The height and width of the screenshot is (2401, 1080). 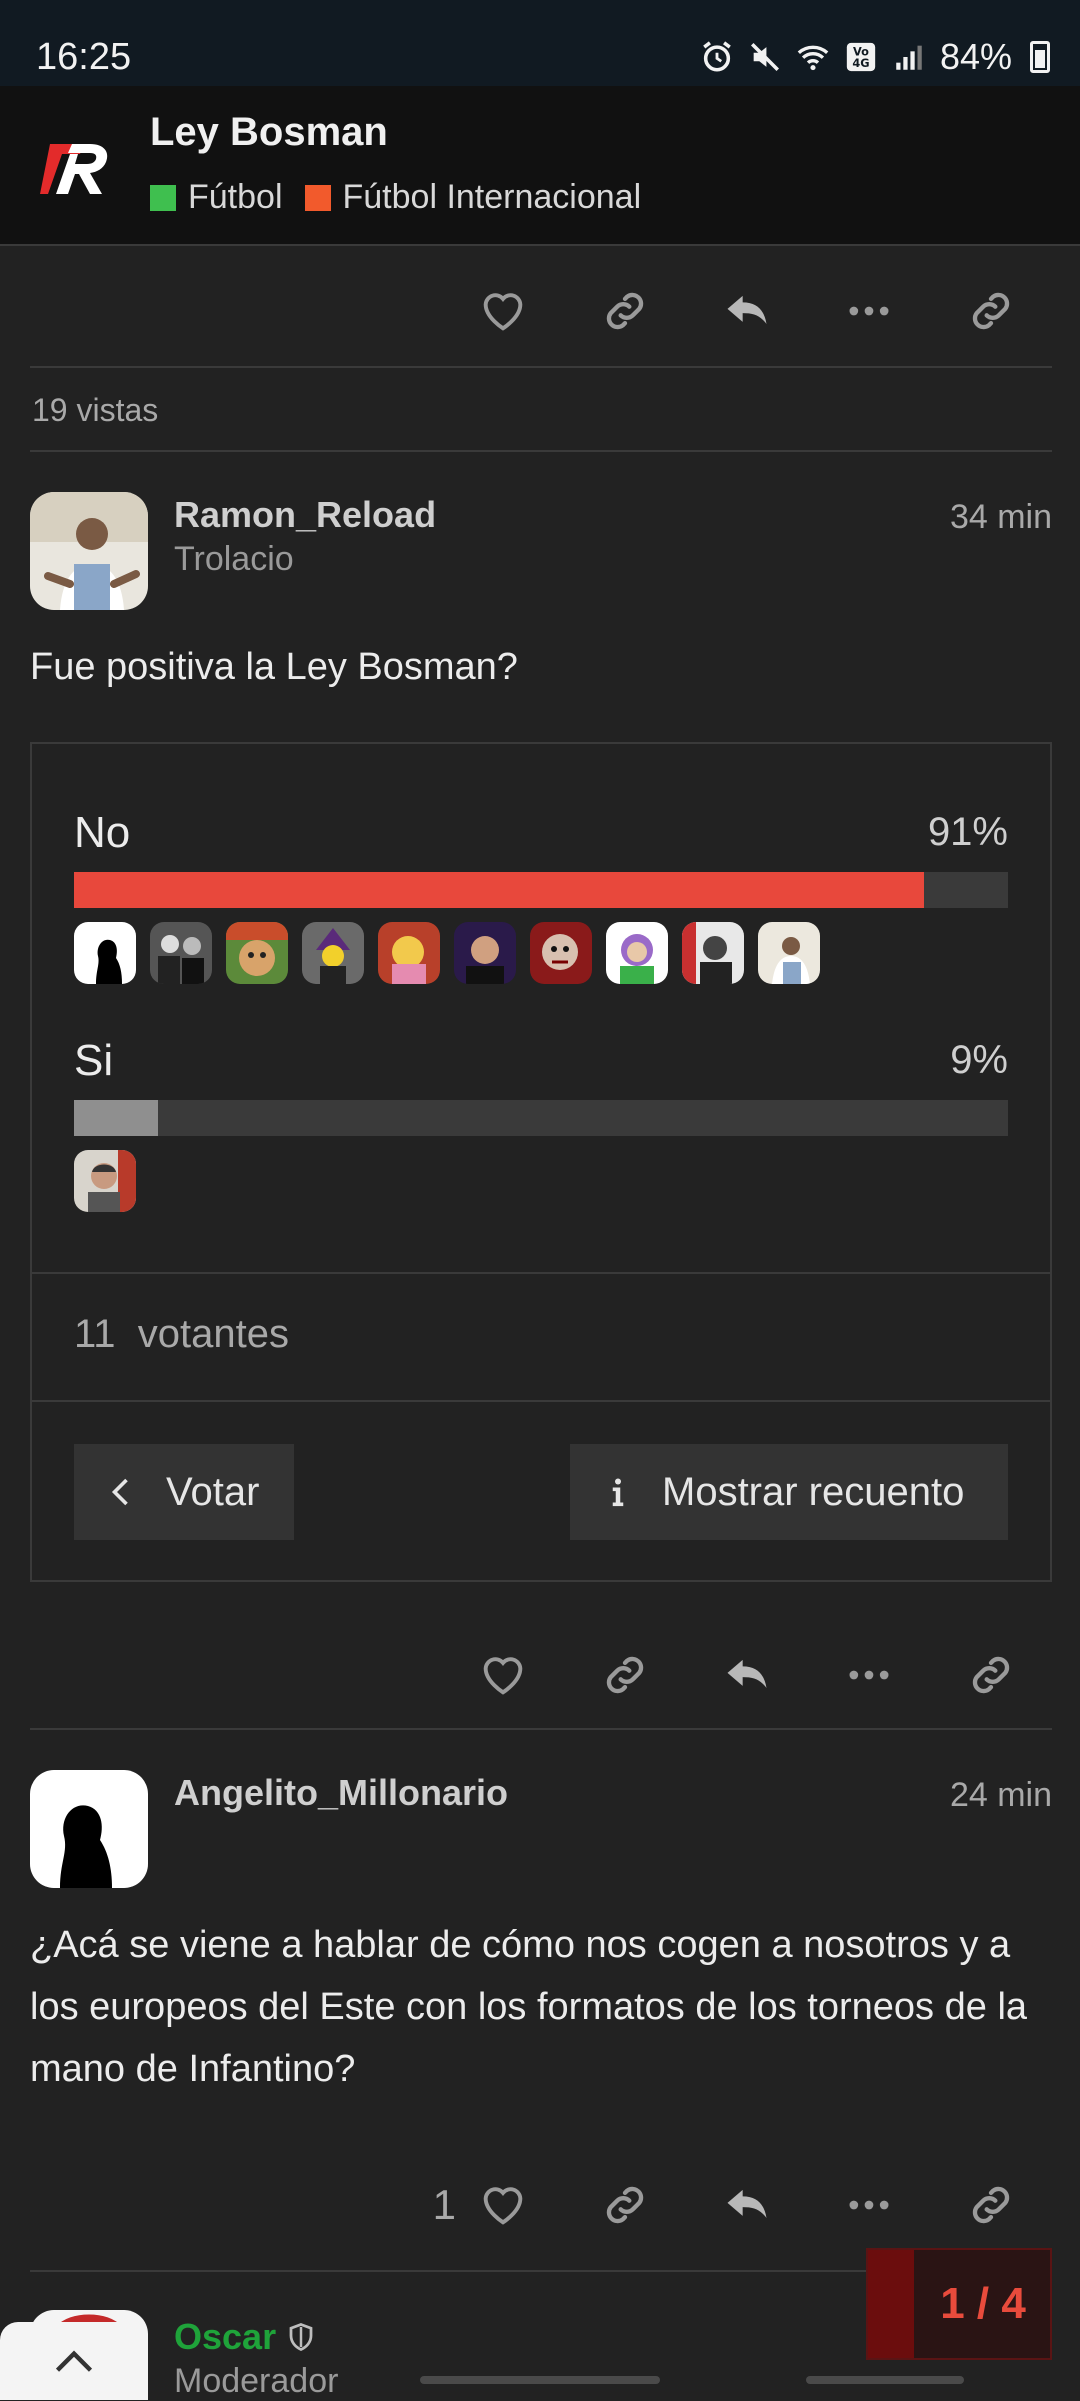 What do you see at coordinates (119, 1492) in the screenshot?
I see `chevron-left-icon` at bounding box center [119, 1492].